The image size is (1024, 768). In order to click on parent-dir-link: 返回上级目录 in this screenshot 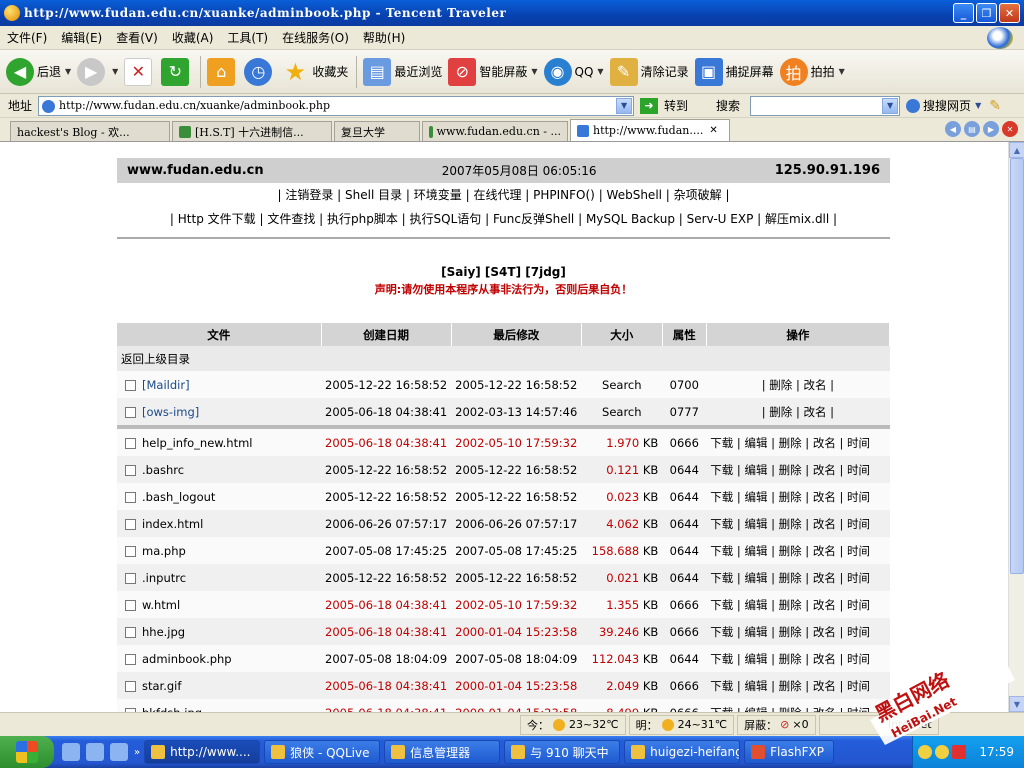, I will do `click(155, 359)`.